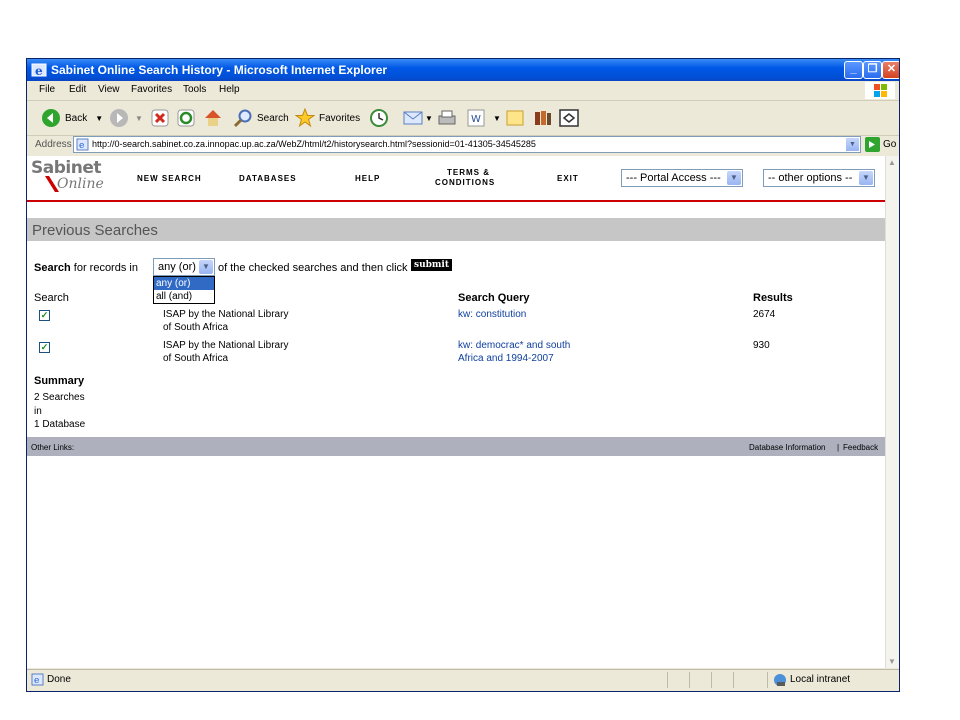 The width and height of the screenshot is (960, 720). I want to click on search-label-bold: Search, so click(52, 268).